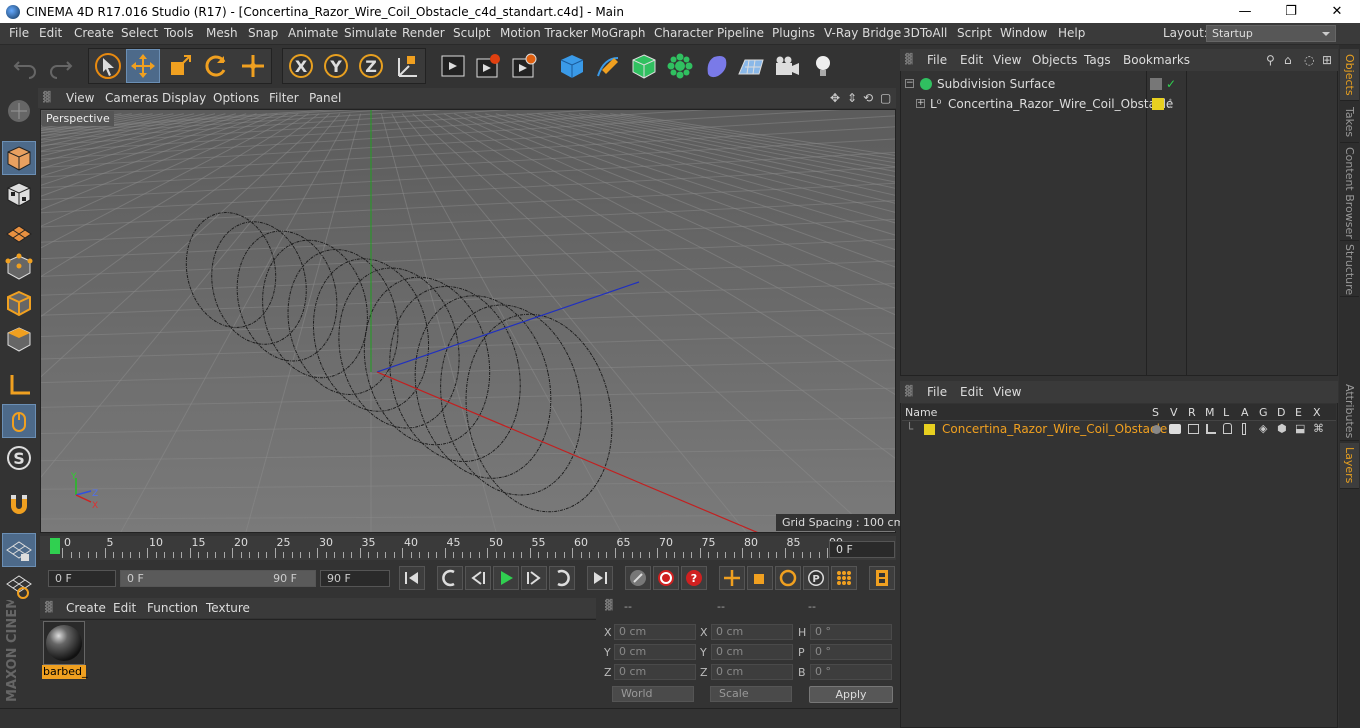  What do you see at coordinates (534, 578) in the screenshot?
I see `next-frame-icon` at bounding box center [534, 578].